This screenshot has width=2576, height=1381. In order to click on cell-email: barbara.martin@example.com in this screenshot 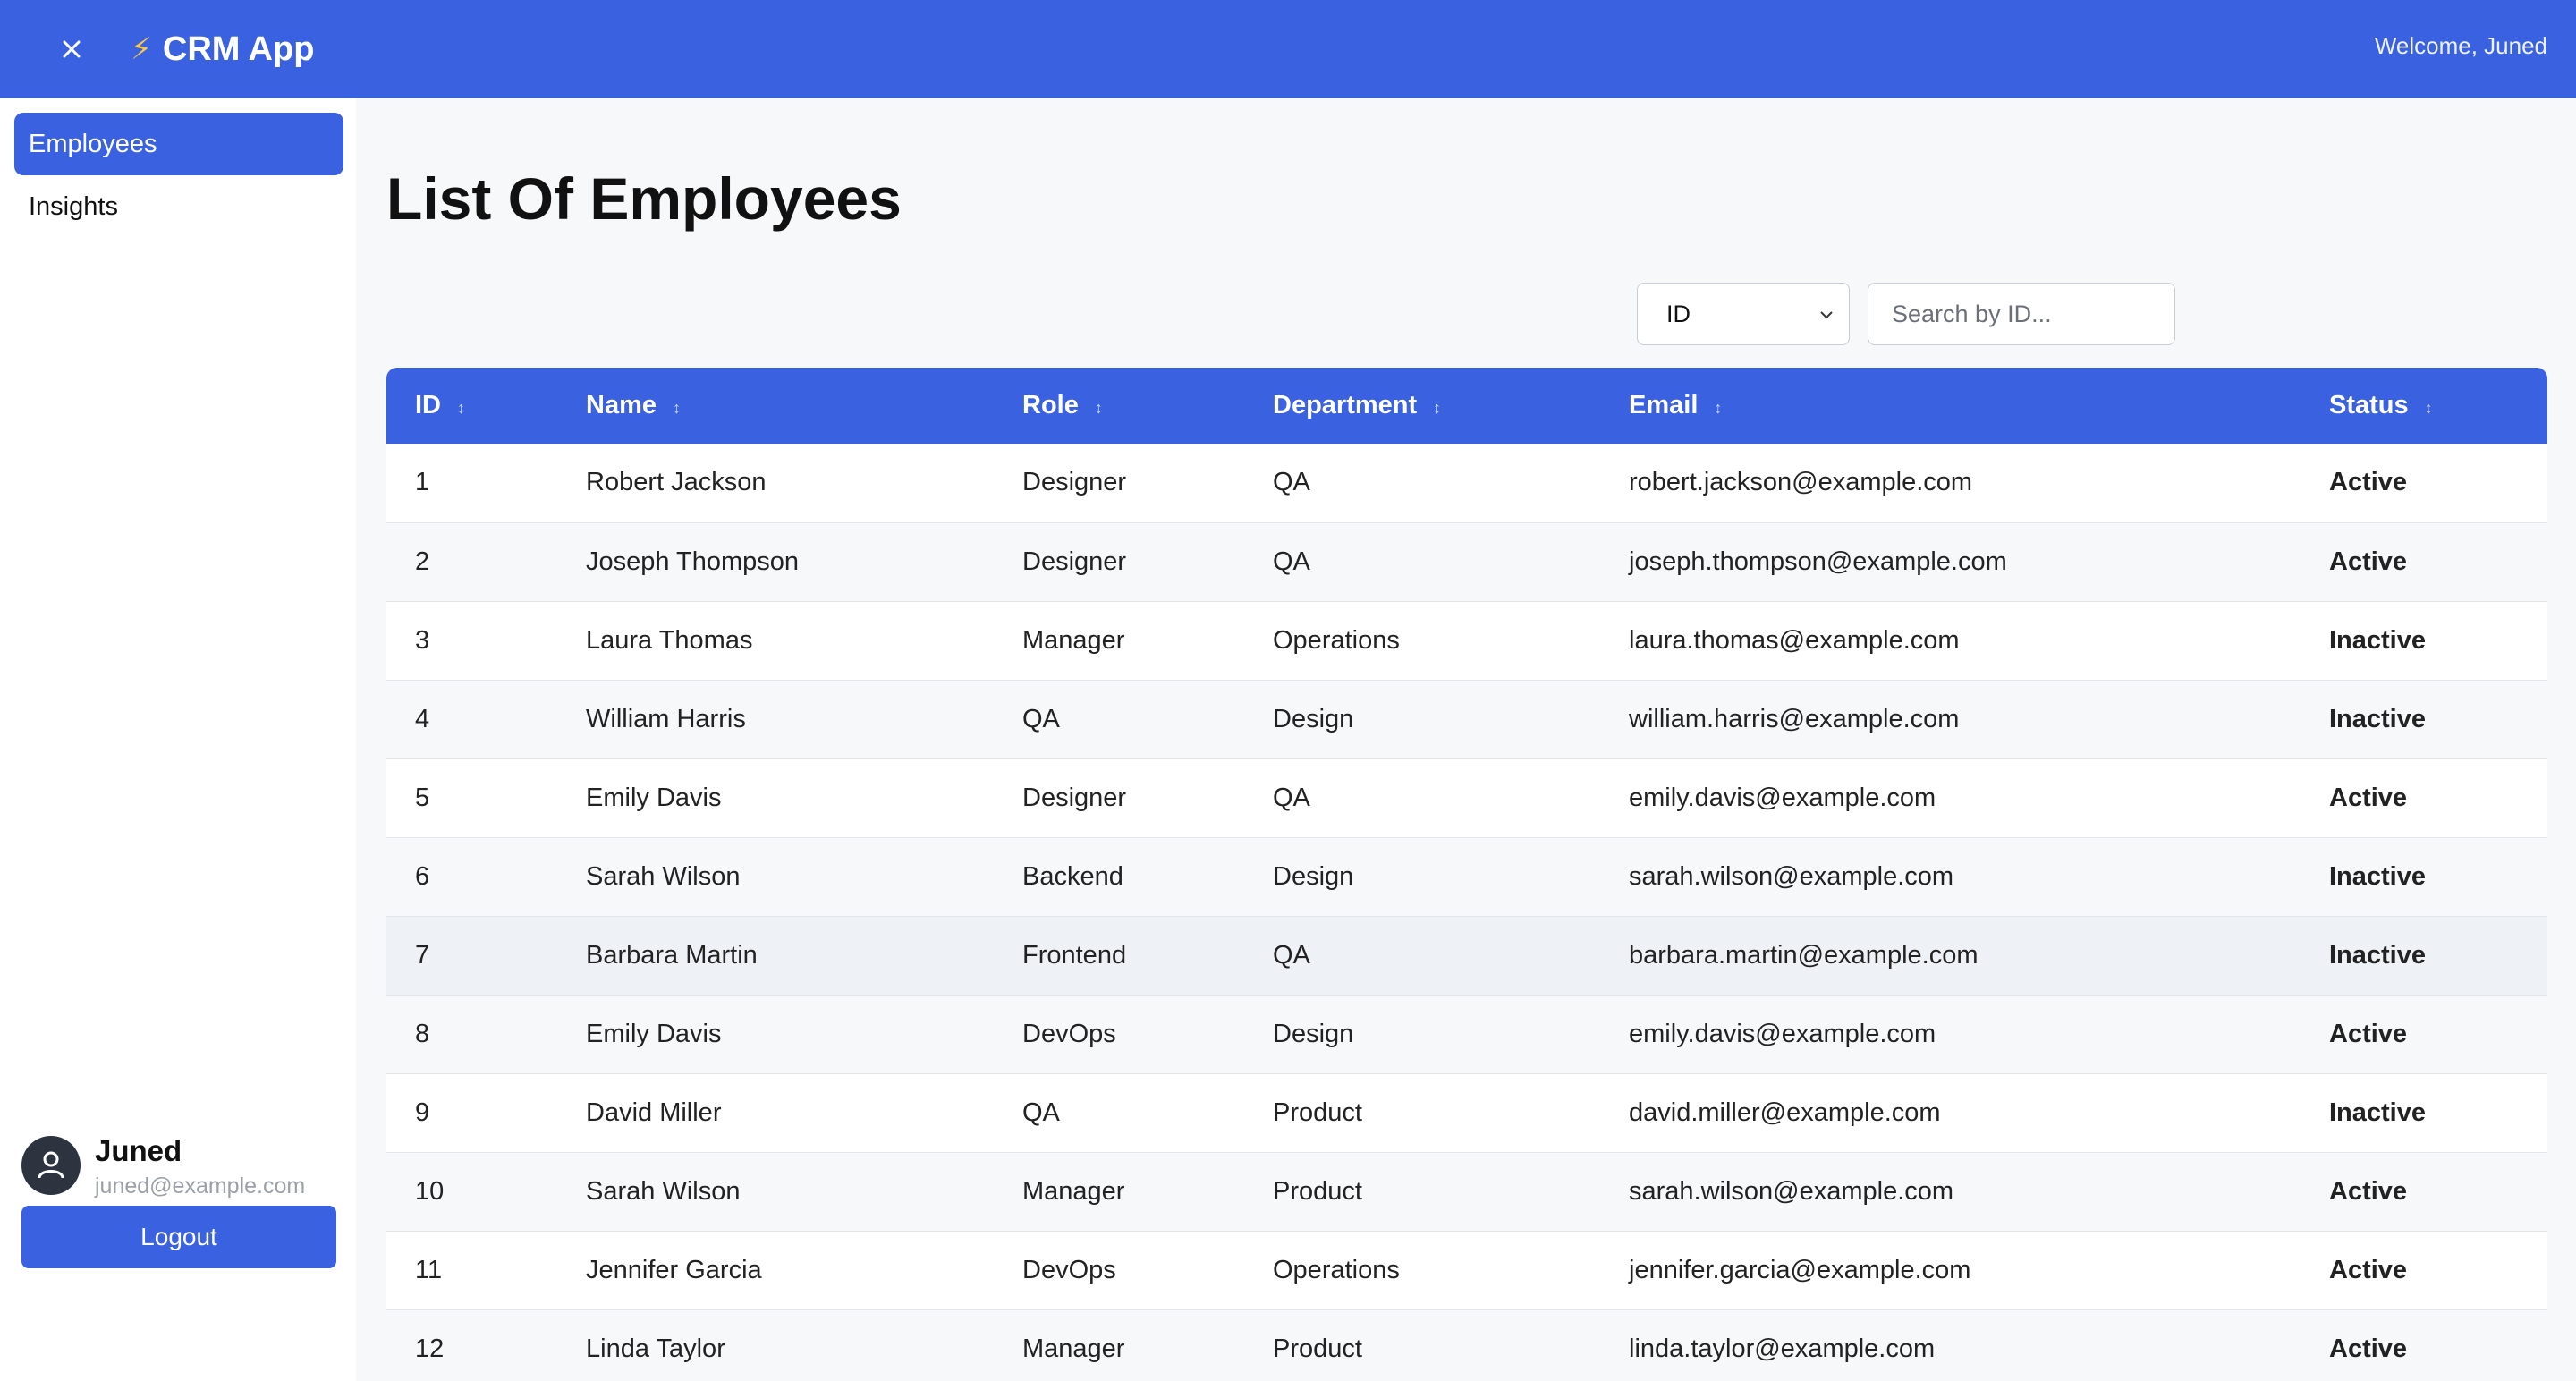, I will do `click(1804, 955)`.